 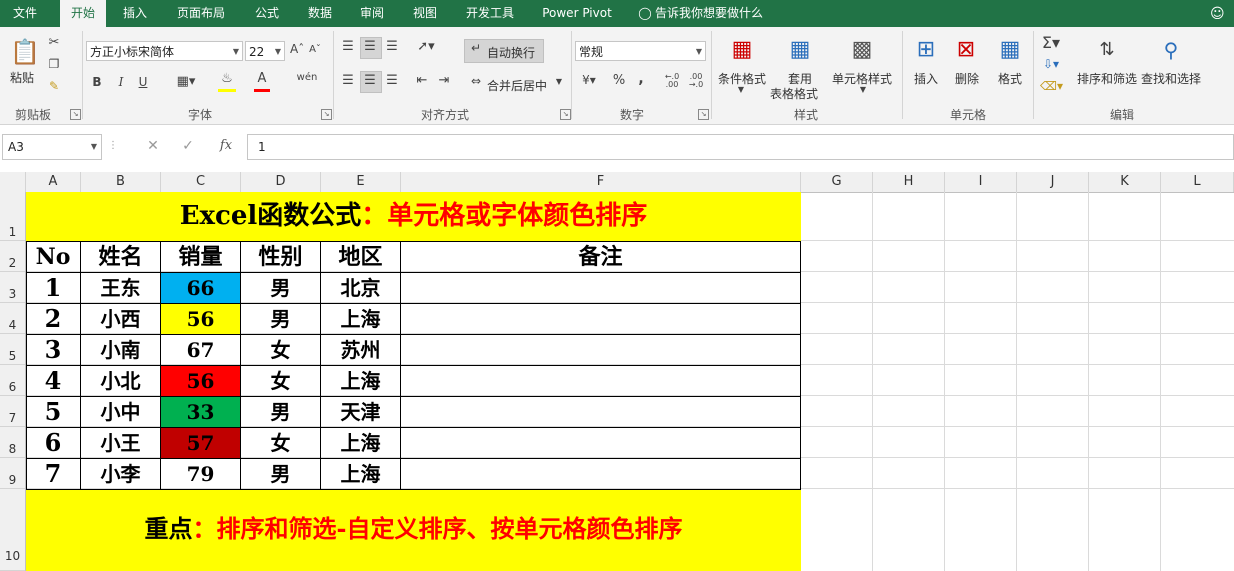 I want to click on tab-view: 视图, so click(x=425, y=13).